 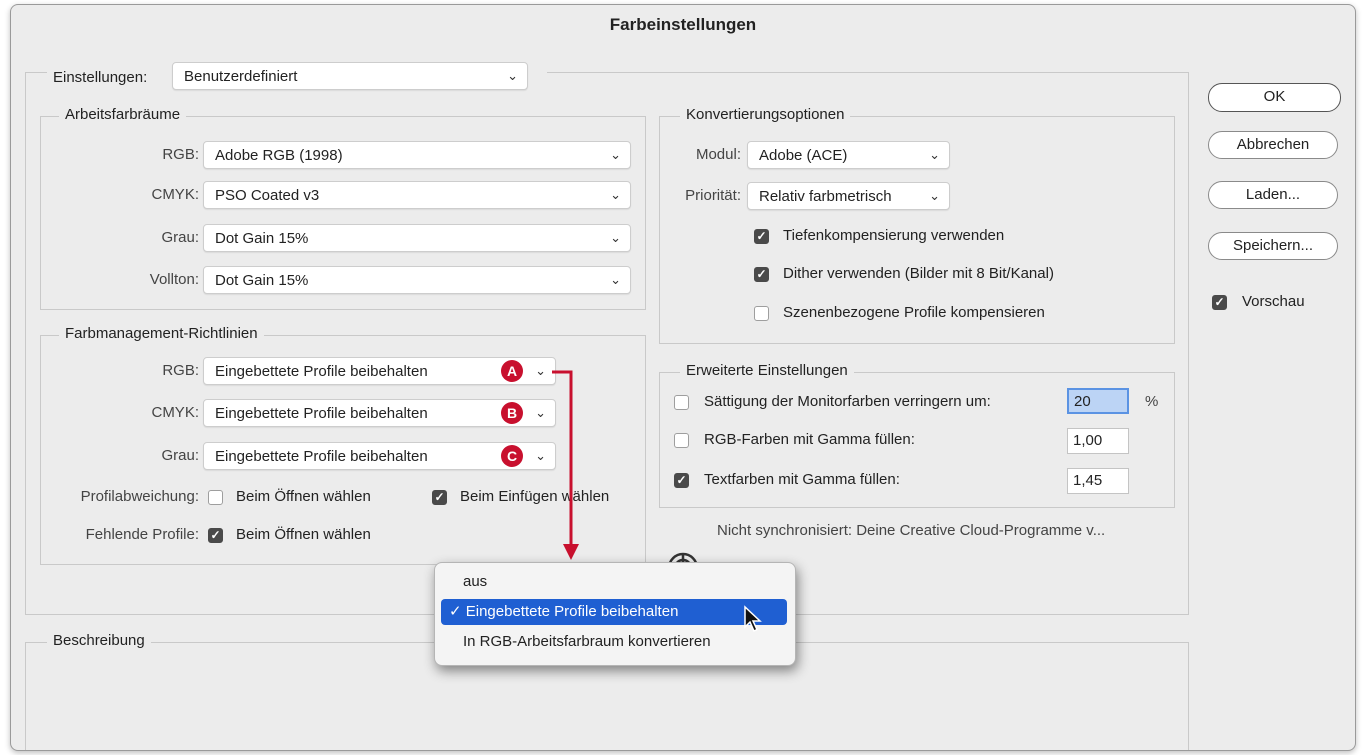 What do you see at coordinates (614, 582) in the screenshot?
I see `menu-item-off: aus` at bounding box center [614, 582].